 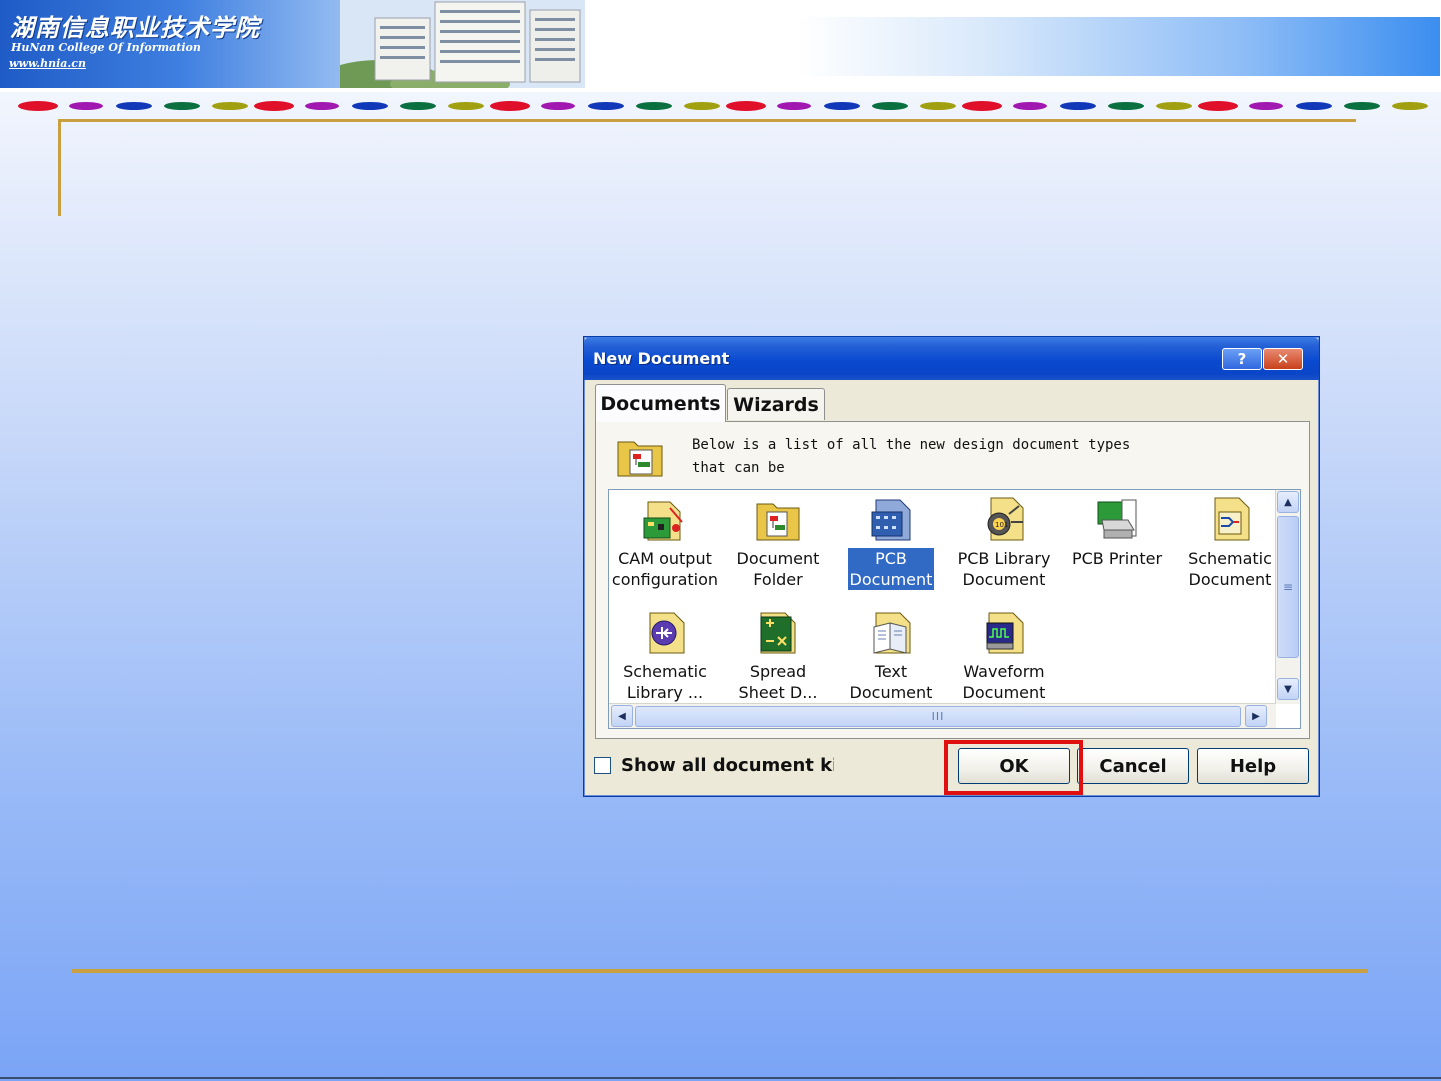 What do you see at coordinates (776, 404) in the screenshot?
I see `tab-wizards: Wizards` at bounding box center [776, 404].